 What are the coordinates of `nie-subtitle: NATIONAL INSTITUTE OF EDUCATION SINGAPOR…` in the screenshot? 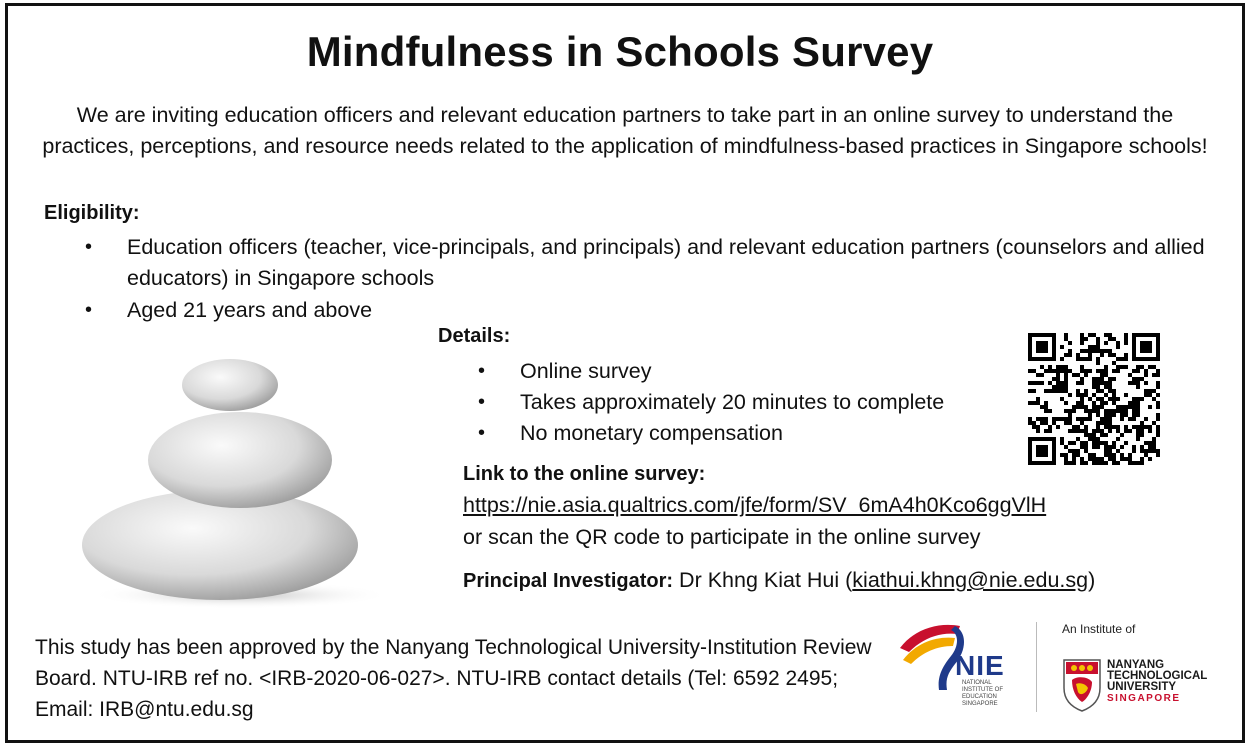 It's located at (982, 693).